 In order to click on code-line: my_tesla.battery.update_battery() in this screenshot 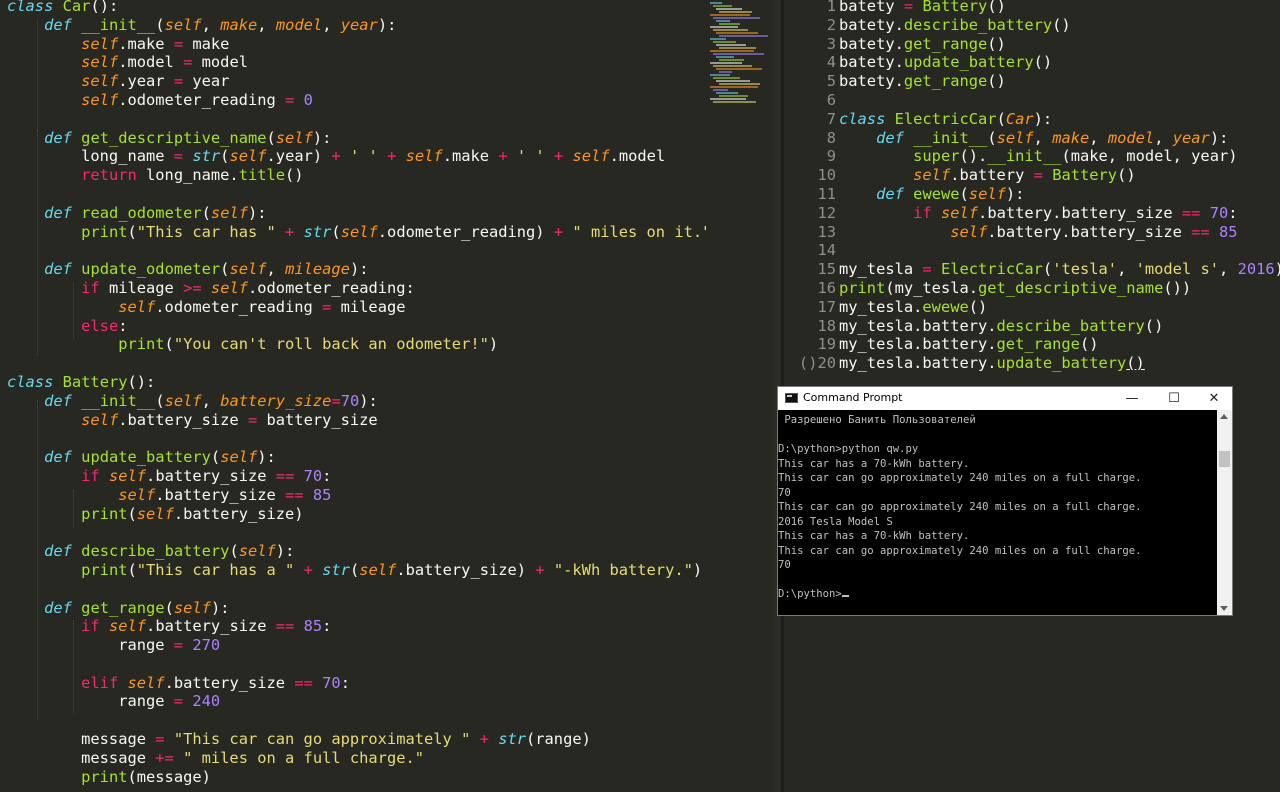, I will do `click(1059, 363)`.